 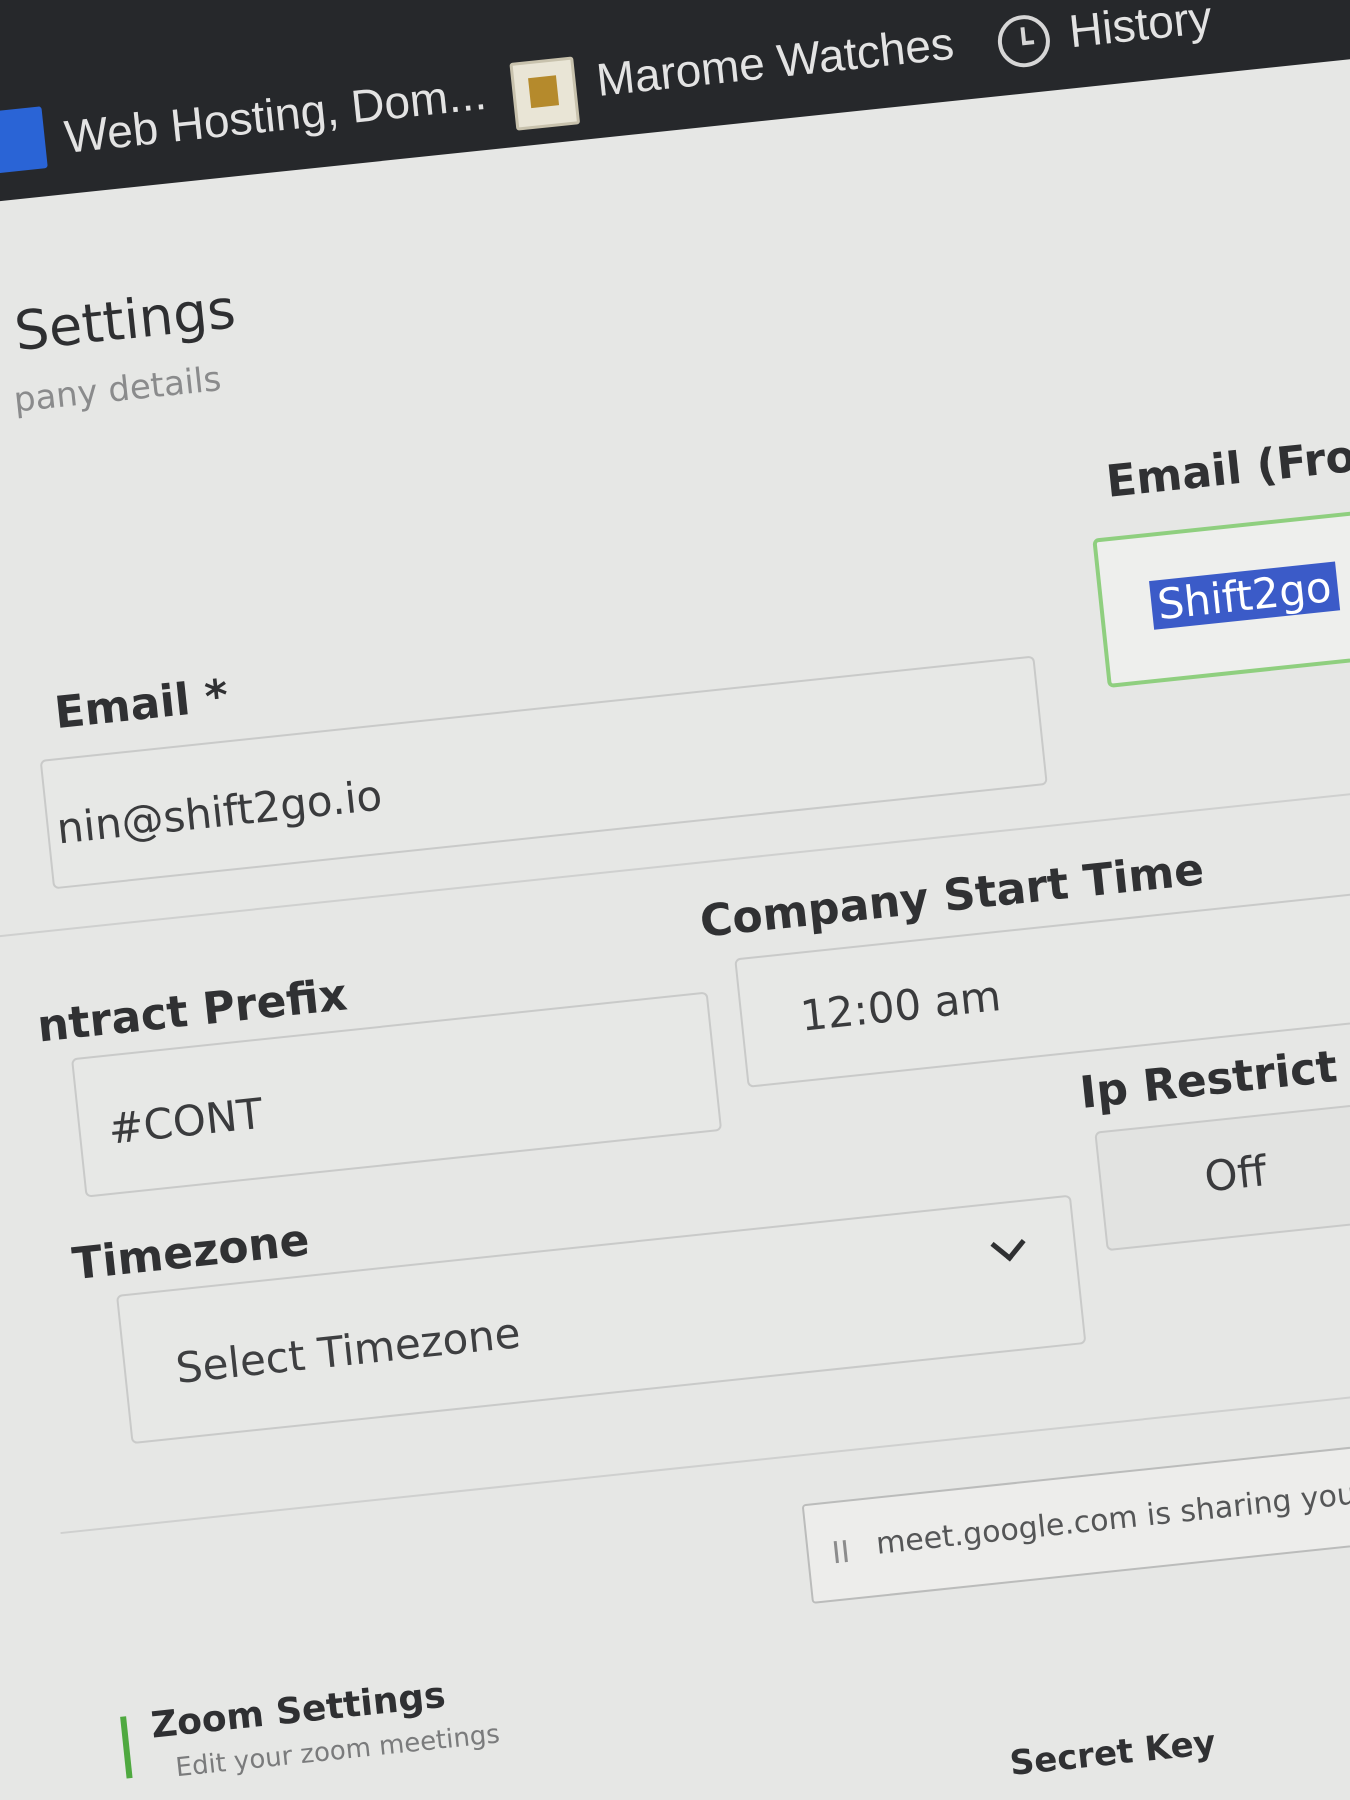 I want to click on section-accent-bar, so click(x=126, y=1747).